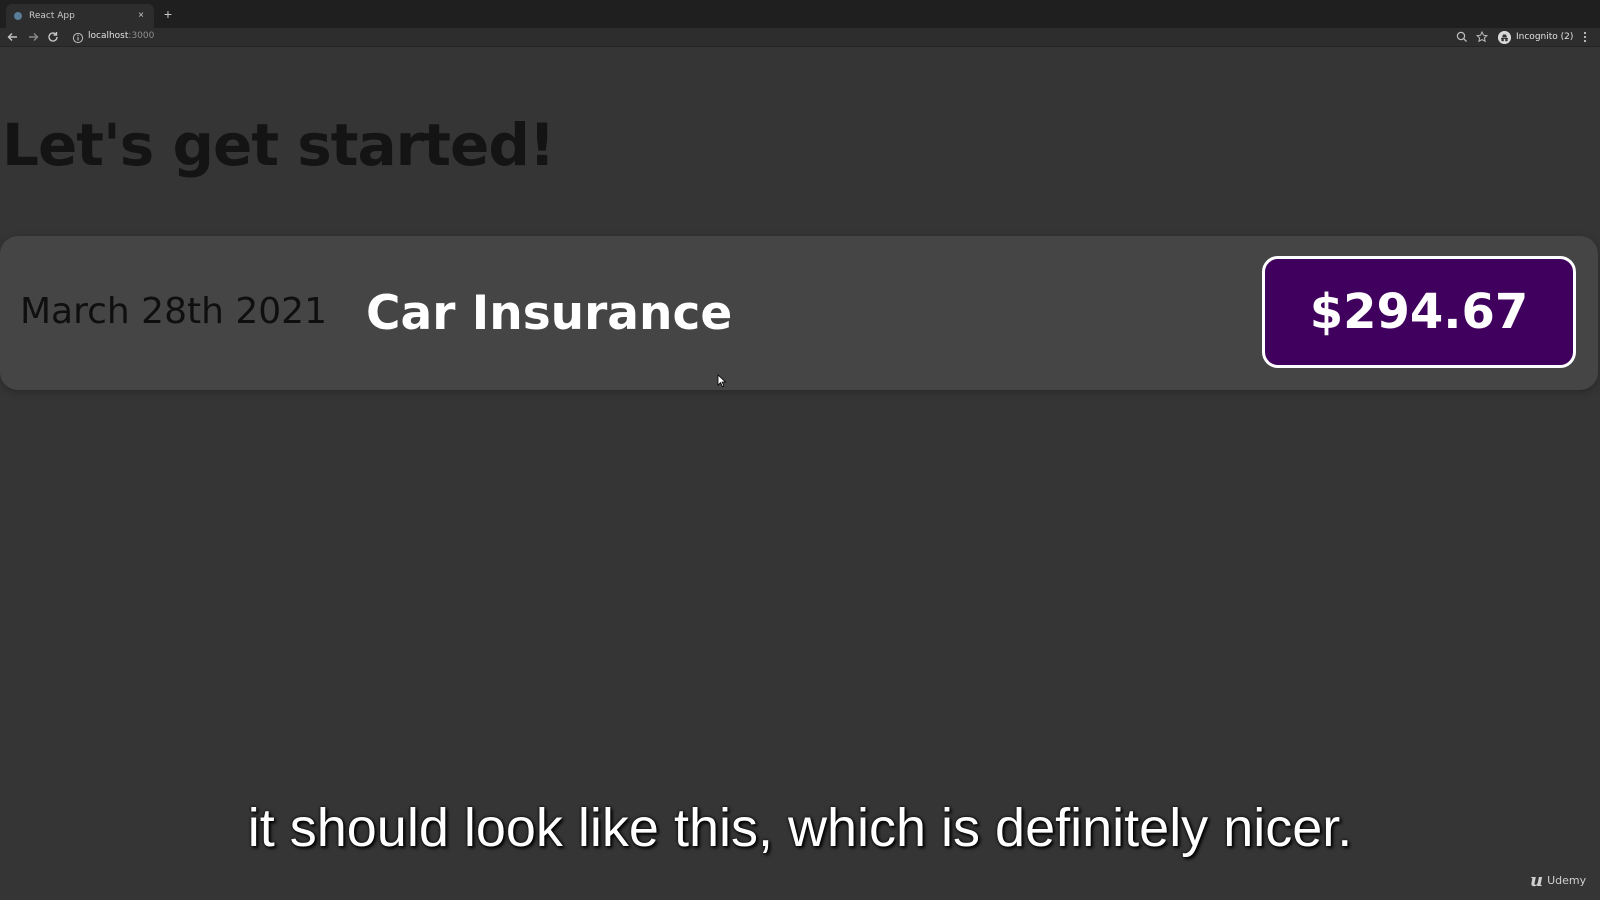 Image resolution: width=1600 pixels, height=900 pixels. What do you see at coordinates (141, 36) in the screenshot?
I see `url-port: :3000` at bounding box center [141, 36].